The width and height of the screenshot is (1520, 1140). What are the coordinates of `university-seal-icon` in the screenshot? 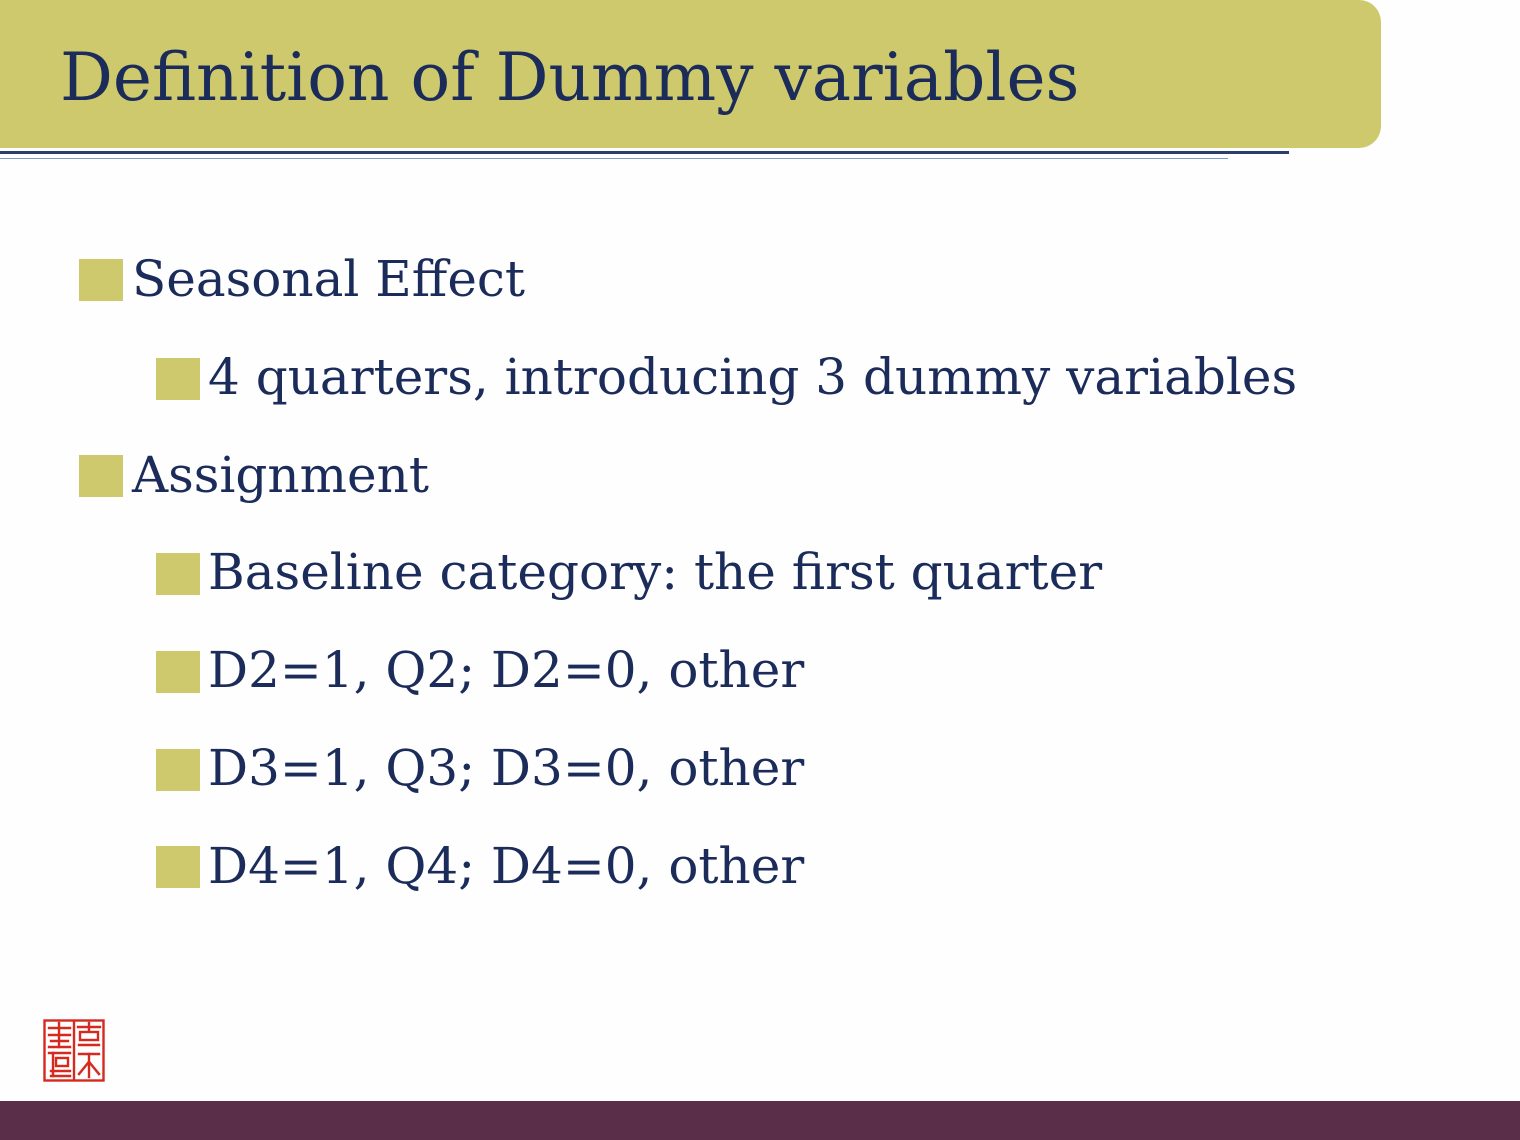 It's located at (74, 1050).